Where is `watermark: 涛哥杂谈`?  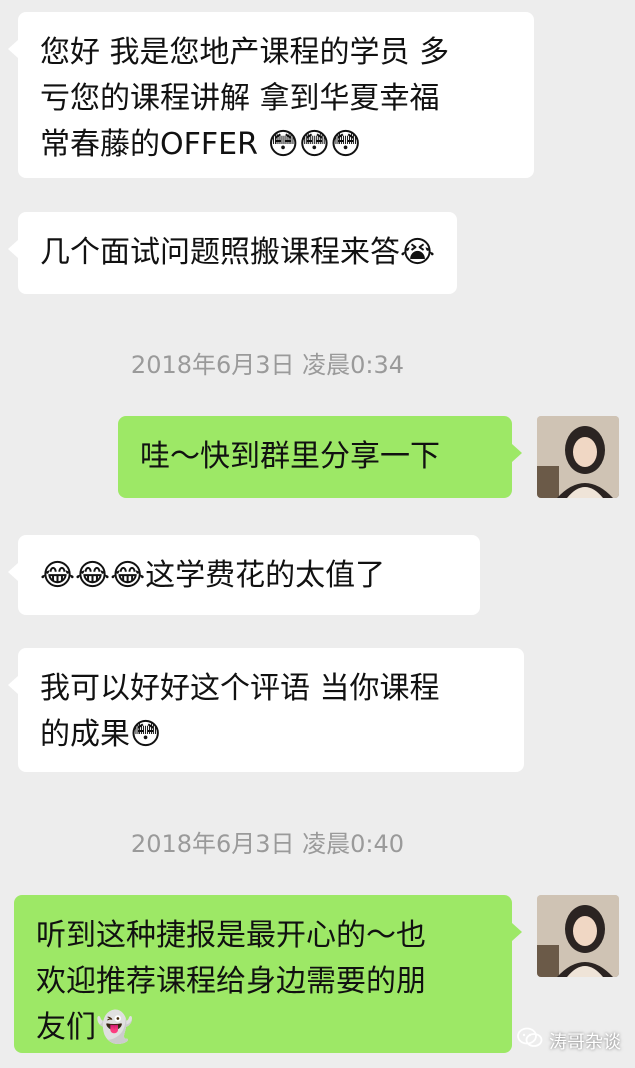 watermark: 涛哥杂谈 is located at coordinates (569, 1040).